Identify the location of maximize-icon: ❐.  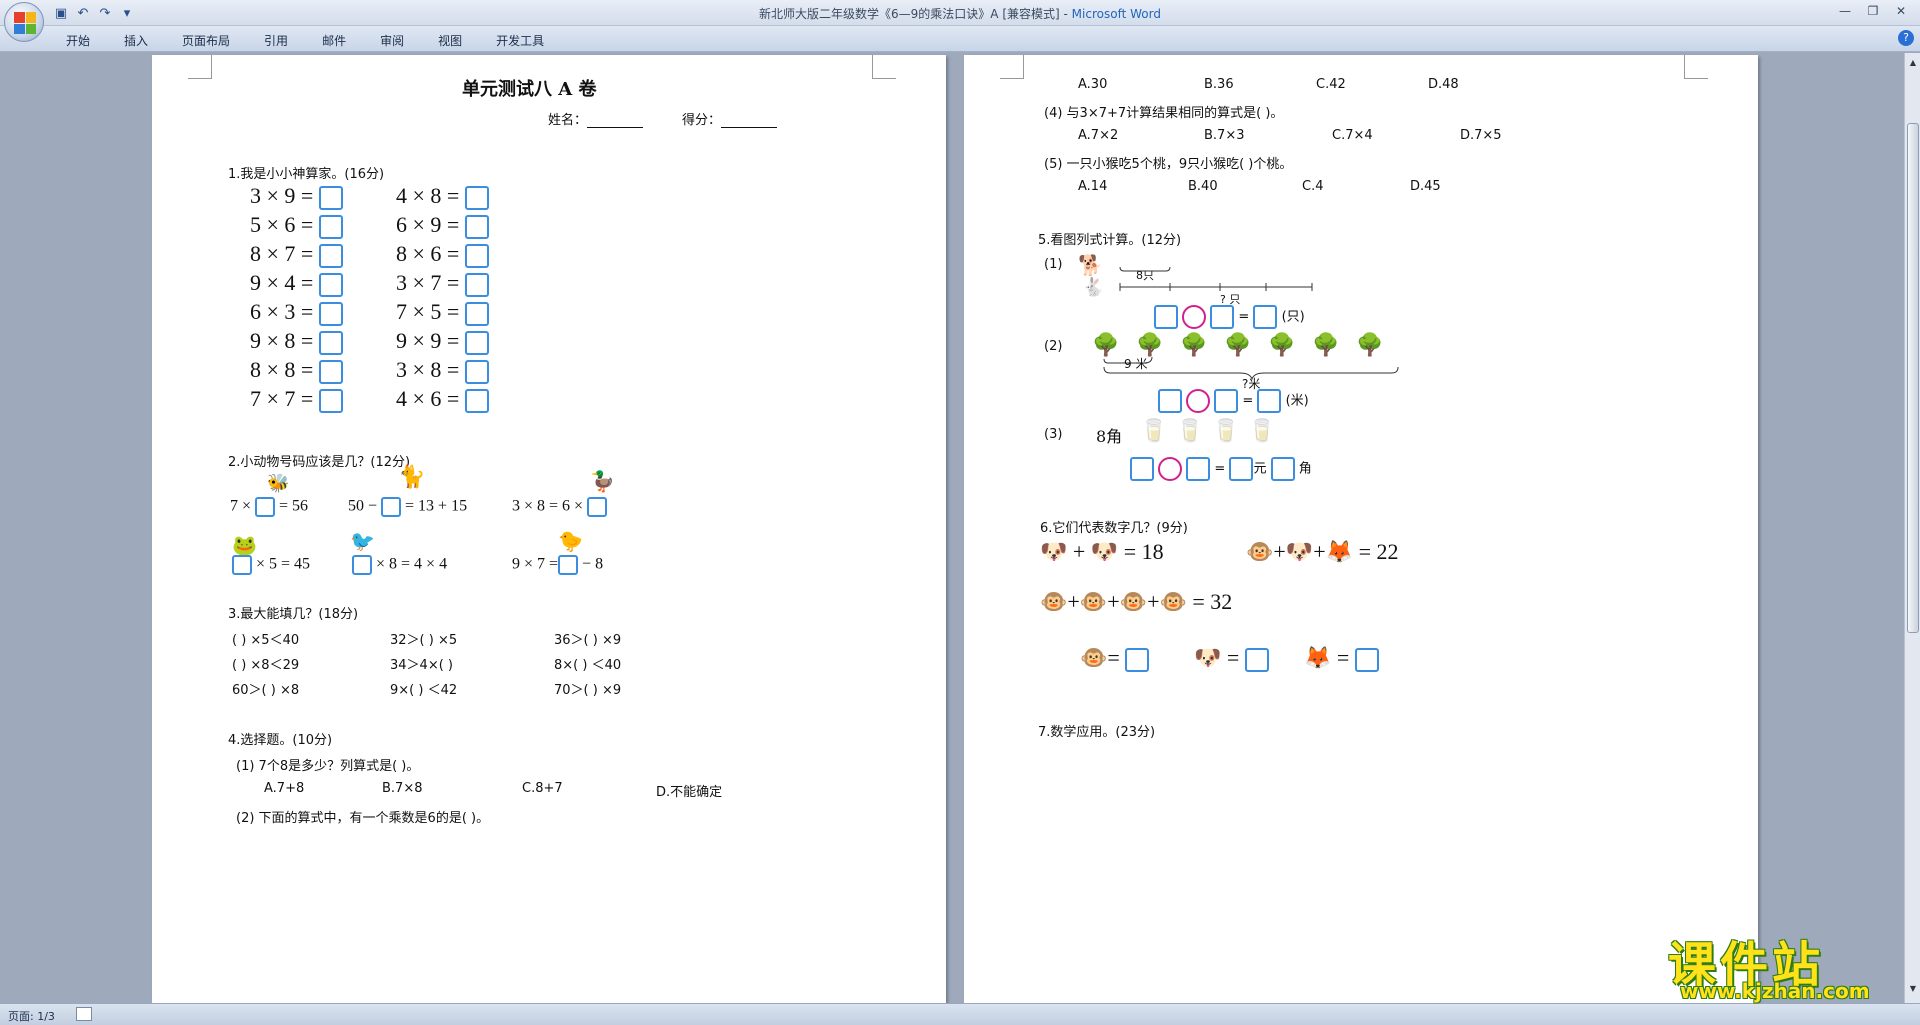
(1873, 11).